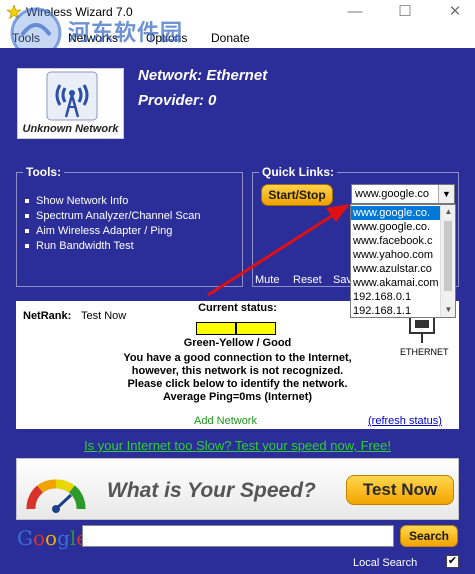 The width and height of the screenshot is (475, 574). I want to click on close-button: ✕, so click(455, 12).